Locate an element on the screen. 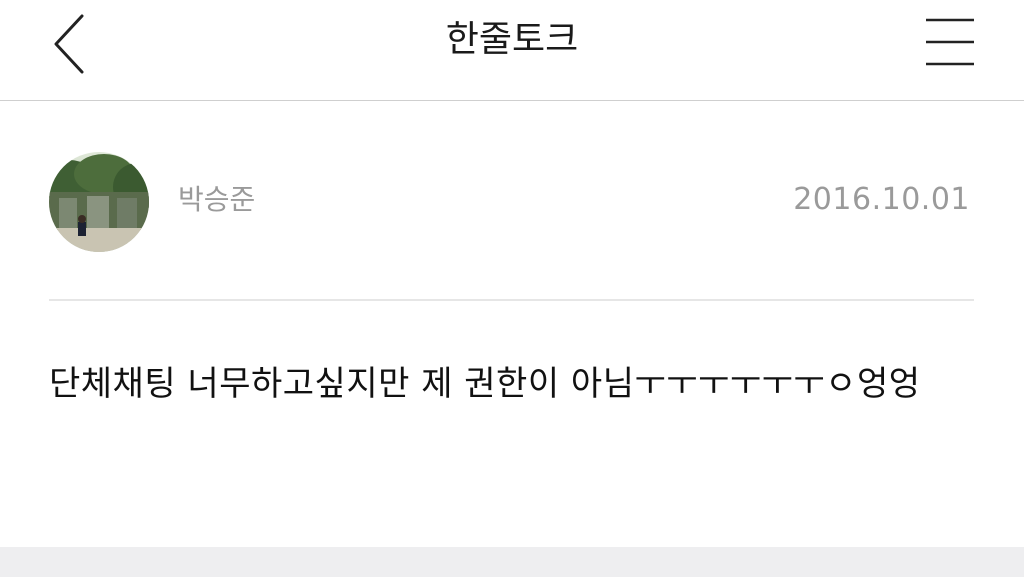 Image resolution: width=1024 pixels, height=577 pixels. back-button is located at coordinates (69, 44).